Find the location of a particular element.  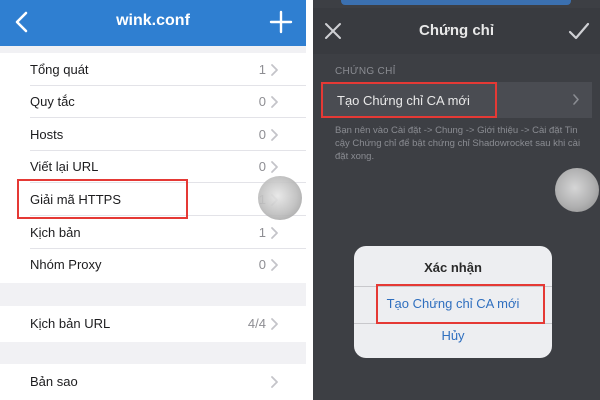

page-title: Chứng chỉ is located at coordinates (456, 30).